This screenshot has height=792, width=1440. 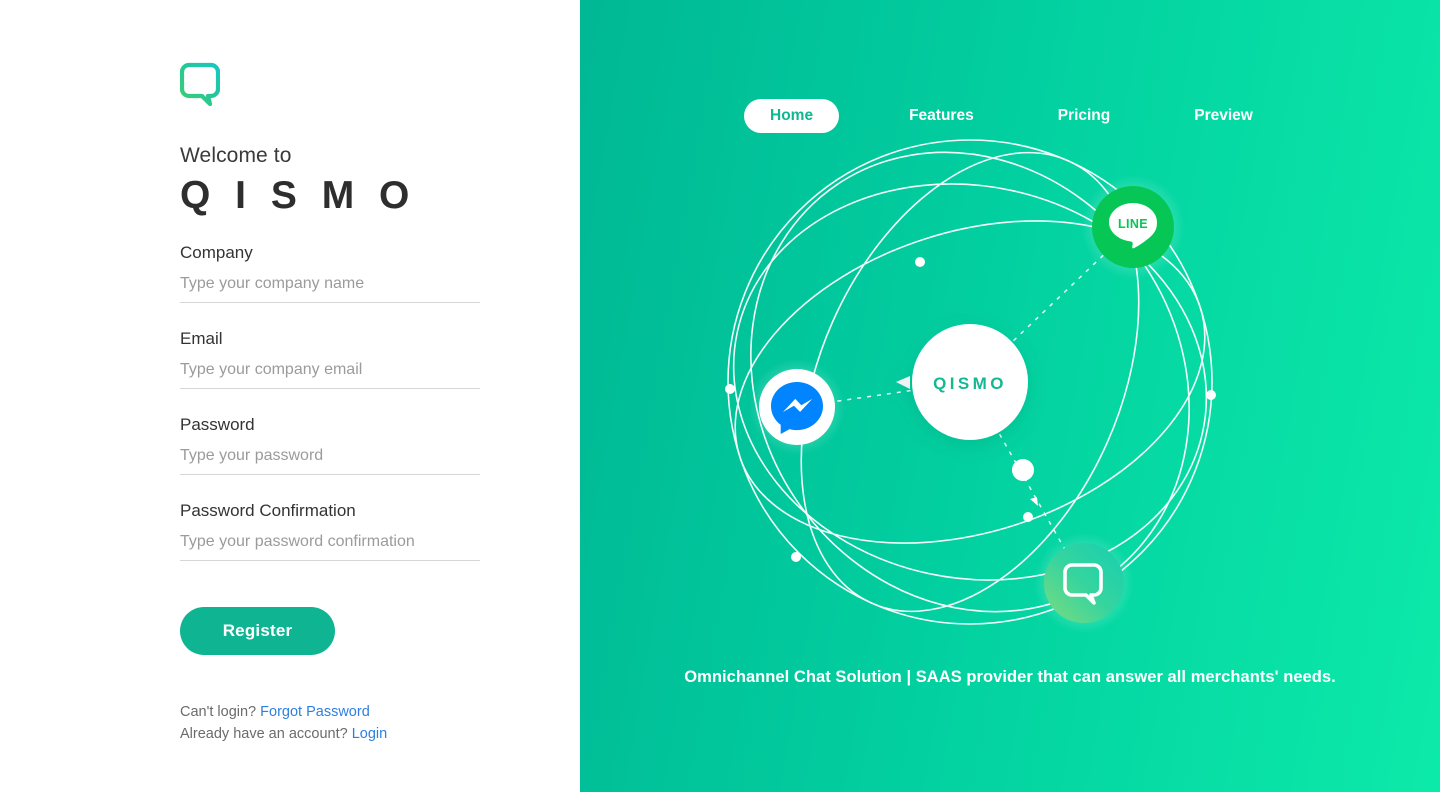 I want to click on field-company: Company, so click(x=340, y=273).